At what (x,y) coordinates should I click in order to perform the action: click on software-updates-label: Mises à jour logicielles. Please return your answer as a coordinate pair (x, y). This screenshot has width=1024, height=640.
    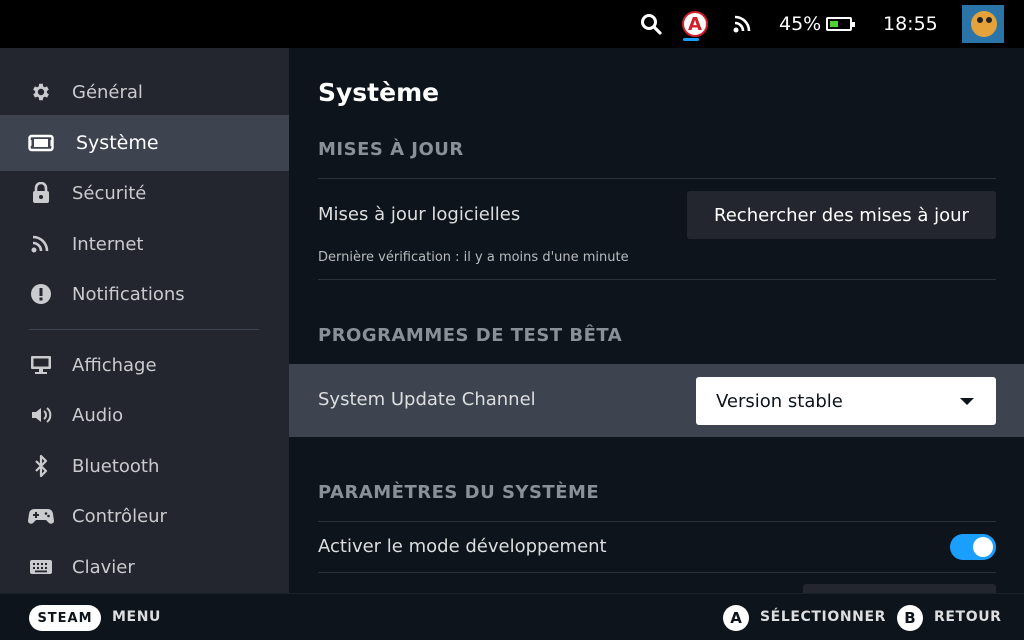
    Looking at the image, I should click on (419, 214).